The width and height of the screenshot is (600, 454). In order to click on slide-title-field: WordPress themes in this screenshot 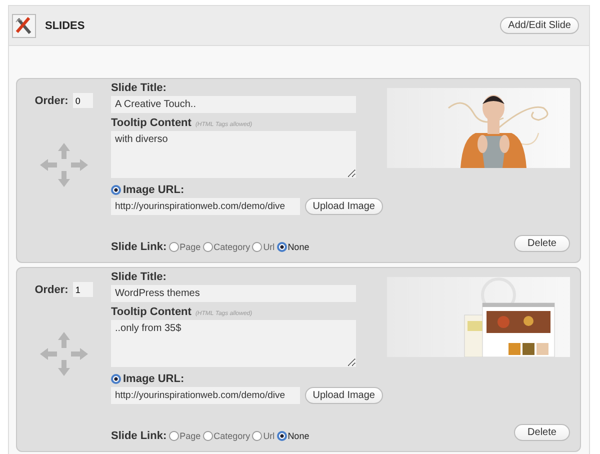, I will do `click(233, 293)`.